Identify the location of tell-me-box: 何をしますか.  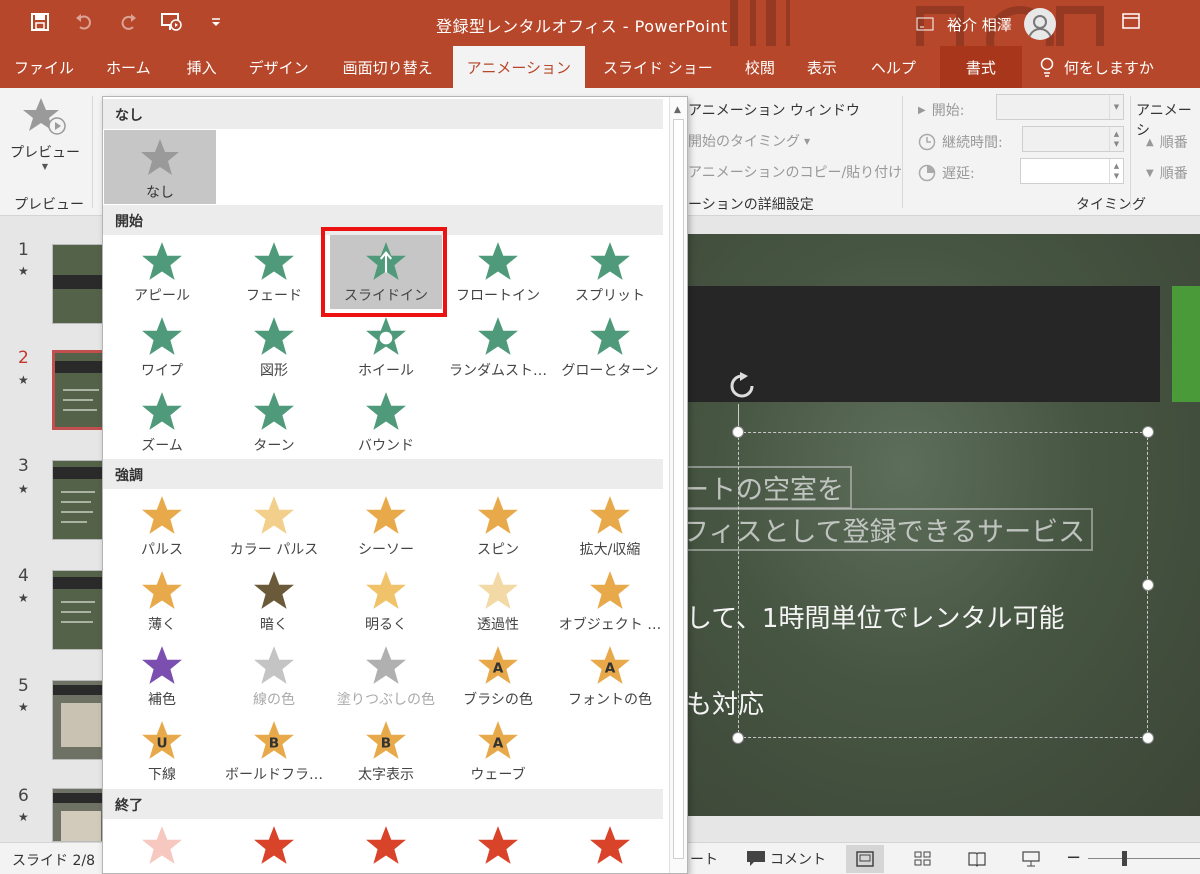
(1097, 67).